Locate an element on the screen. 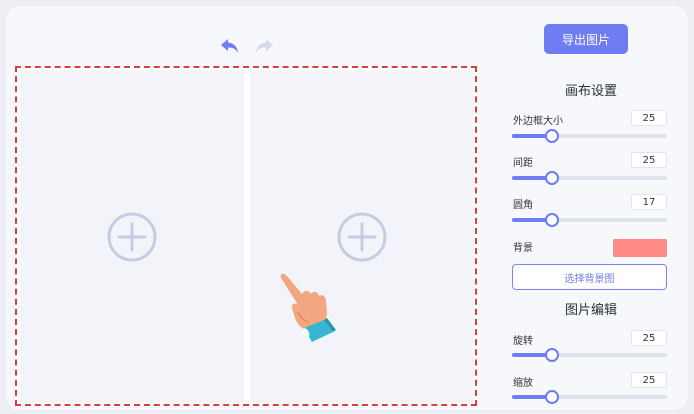 This screenshot has width=694, height=414. zoom-slider is located at coordinates (589, 397).